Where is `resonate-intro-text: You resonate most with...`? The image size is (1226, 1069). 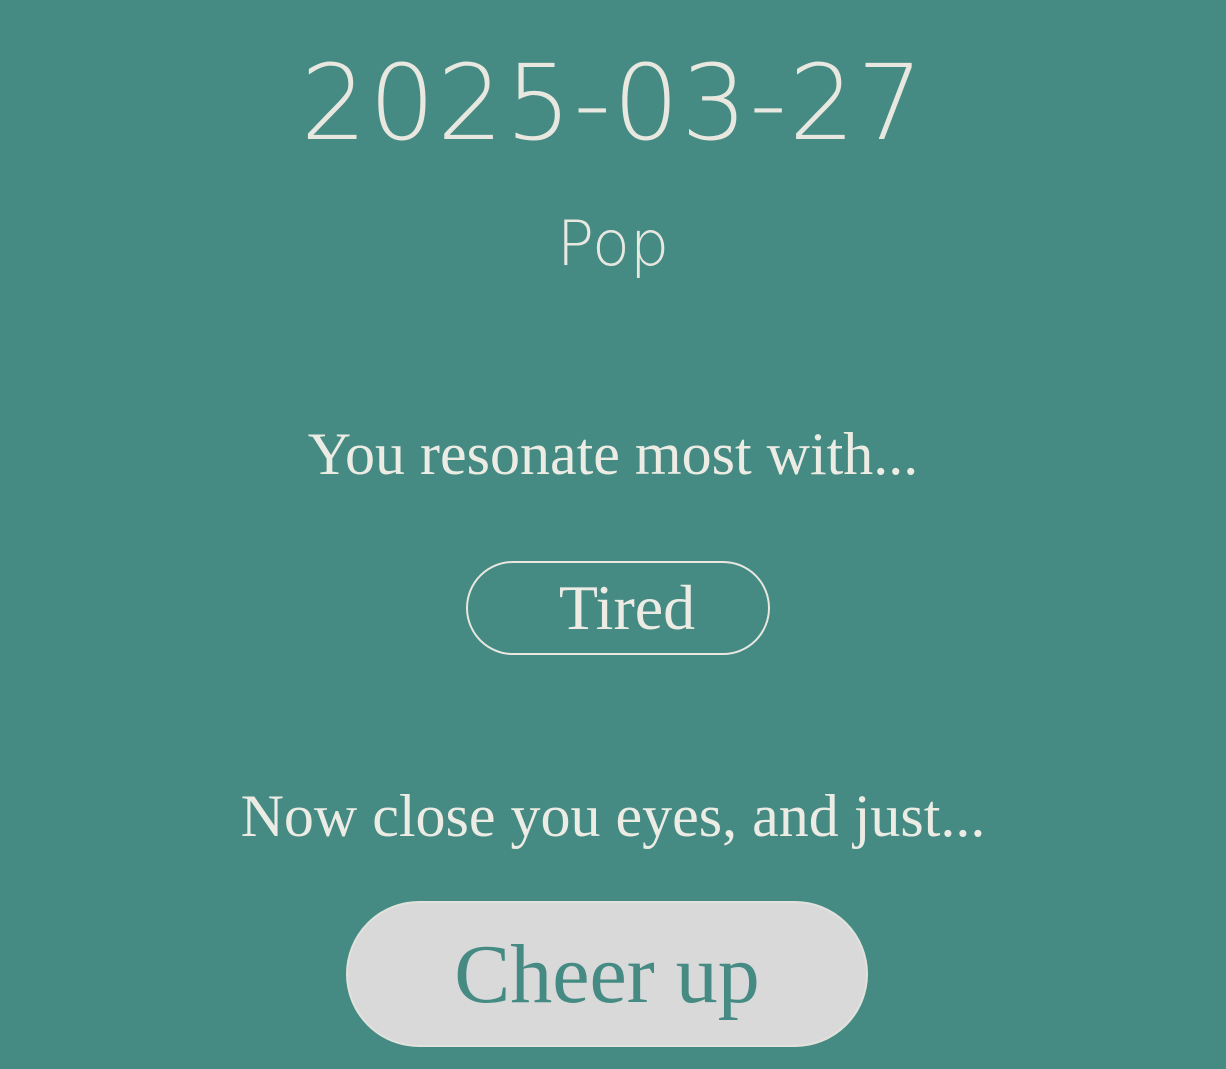
resonate-intro-text: You resonate most with... is located at coordinates (613, 454).